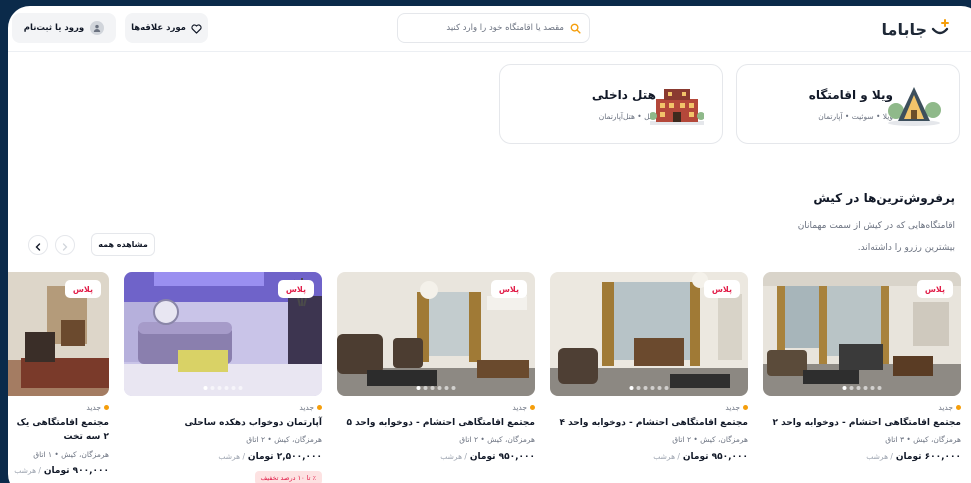 The image size is (971, 483). What do you see at coordinates (123, 244) in the screenshot?
I see `see-all-button: مشاهده همه` at bounding box center [123, 244].